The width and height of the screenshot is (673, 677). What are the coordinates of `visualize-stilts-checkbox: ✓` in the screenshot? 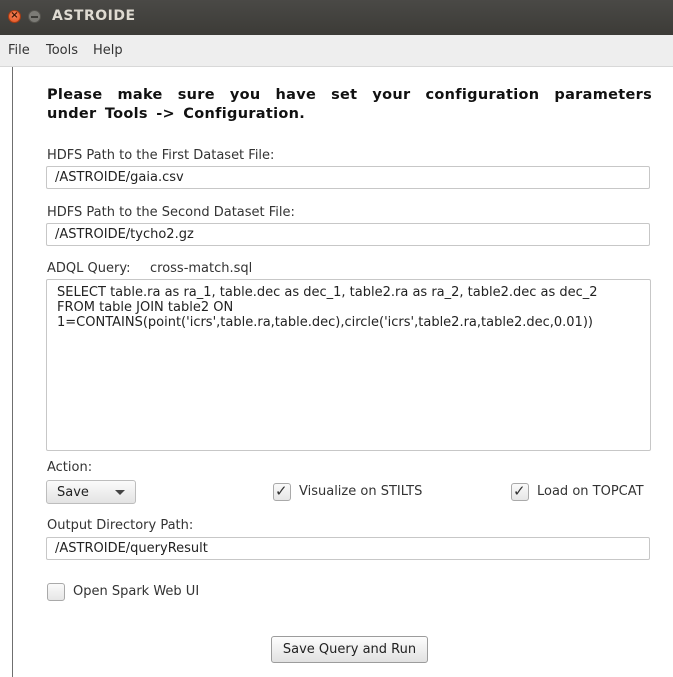 It's located at (282, 491).